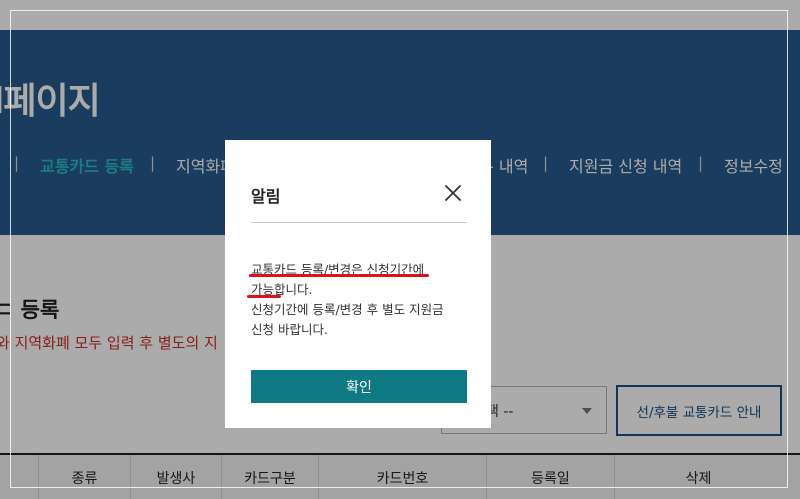 The image size is (800, 499). What do you see at coordinates (359, 222) in the screenshot?
I see `modal-divider` at bounding box center [359, 222].